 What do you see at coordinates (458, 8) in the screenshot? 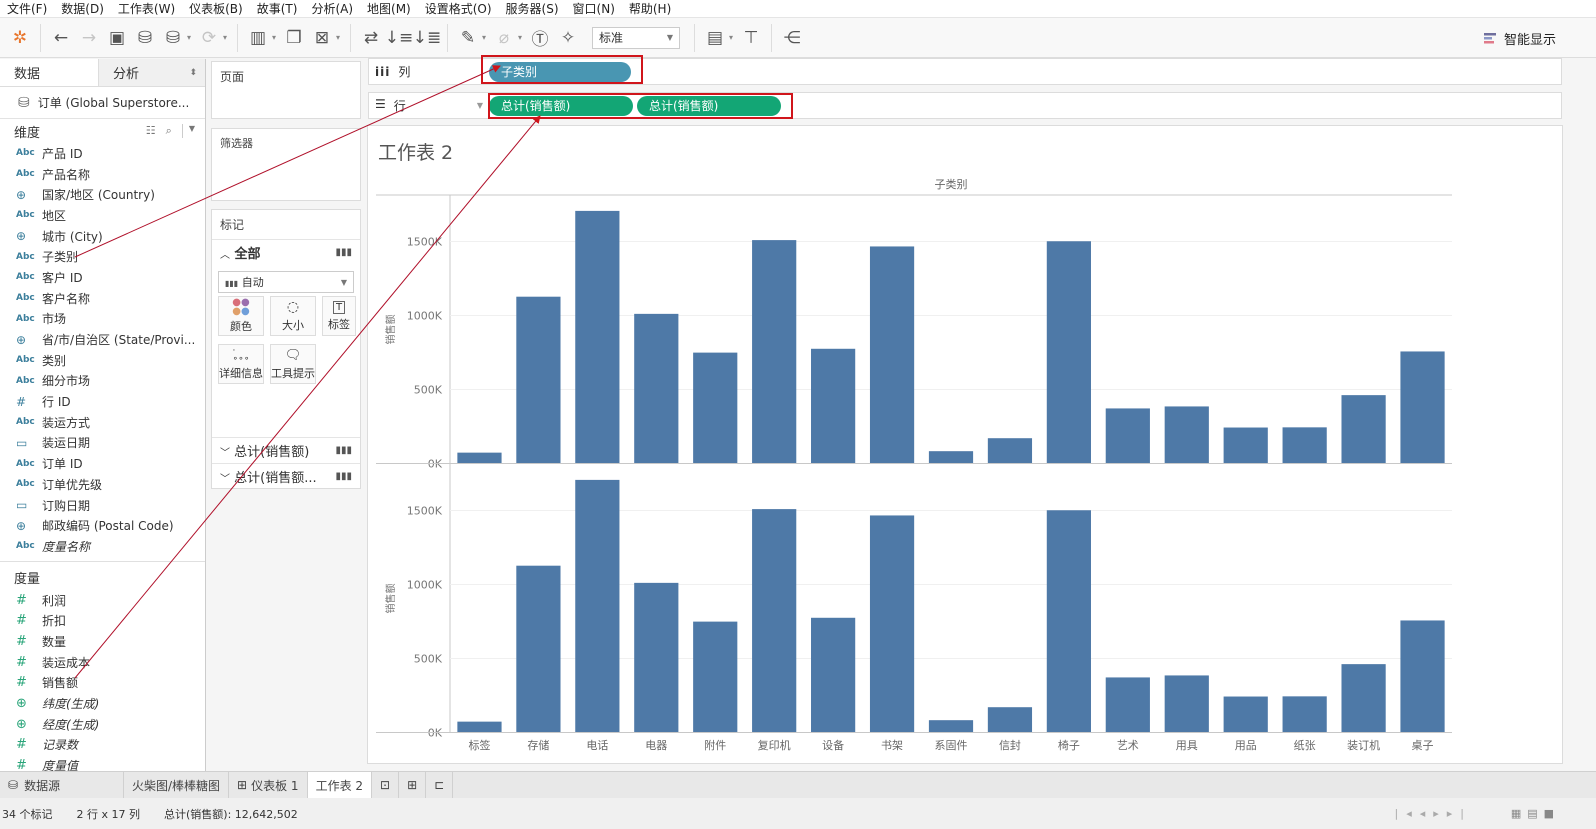
I see `menu-item: 设置格式(O)` at bounding box center [458, 8].